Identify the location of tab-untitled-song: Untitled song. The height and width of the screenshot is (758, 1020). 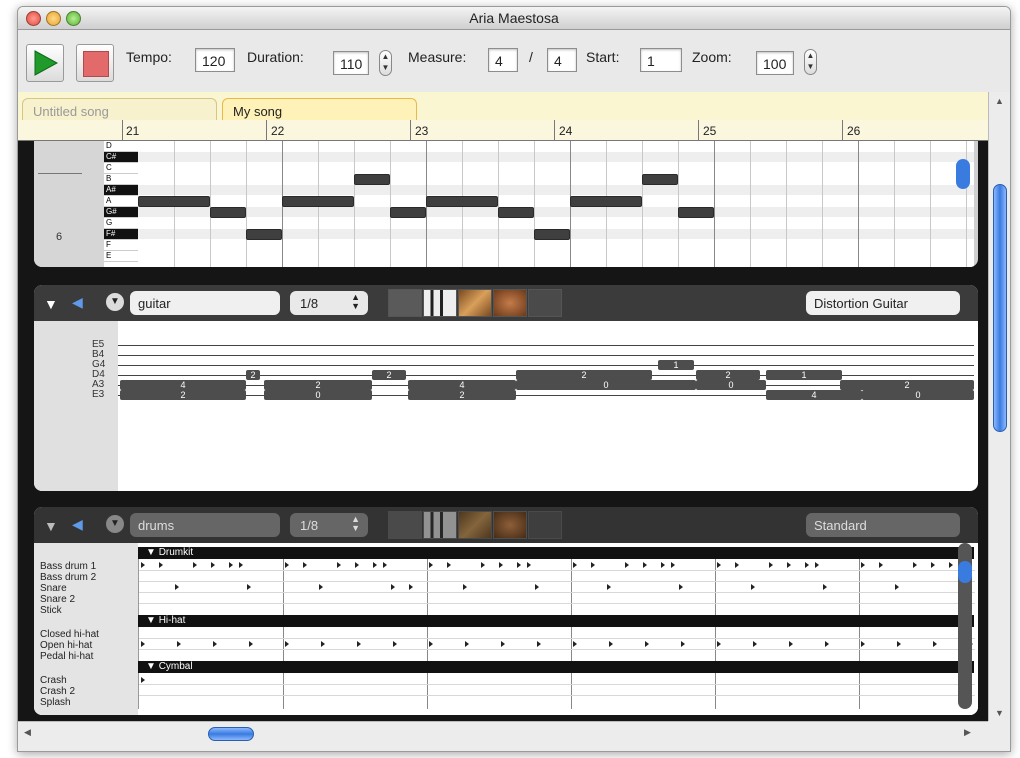
(119, 109).